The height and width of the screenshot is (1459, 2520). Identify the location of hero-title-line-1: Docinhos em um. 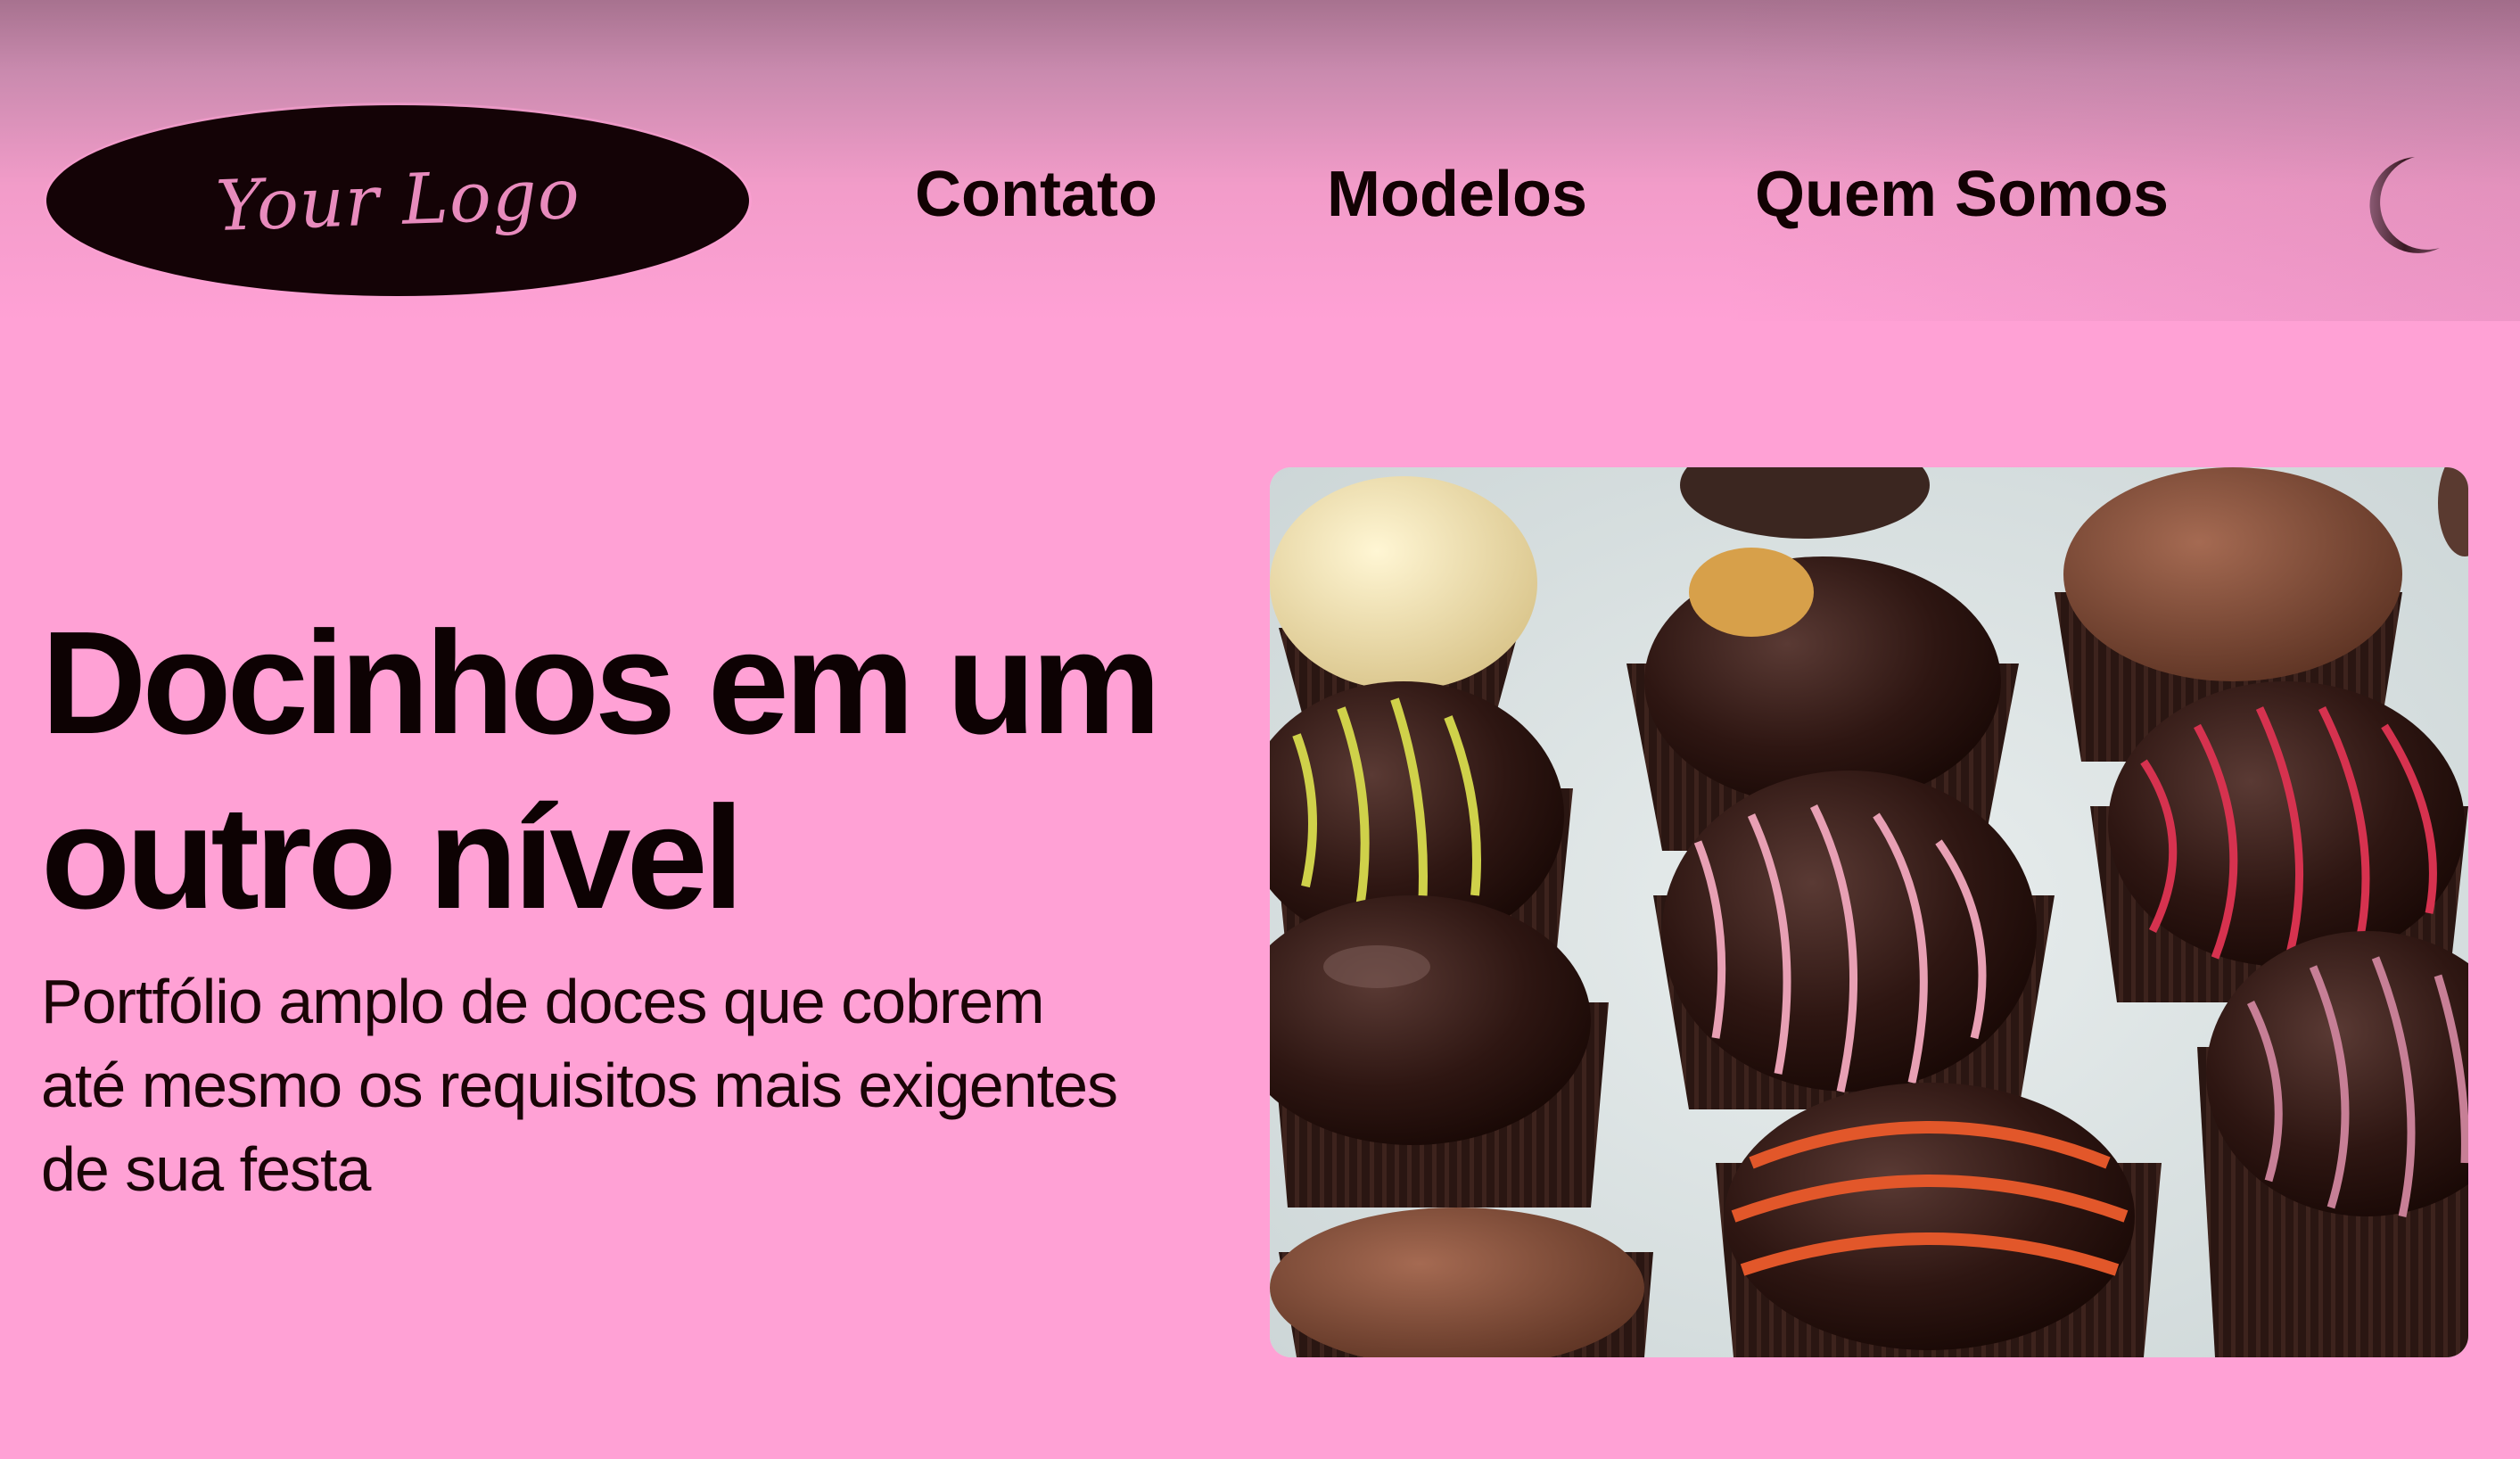
(601, 683).